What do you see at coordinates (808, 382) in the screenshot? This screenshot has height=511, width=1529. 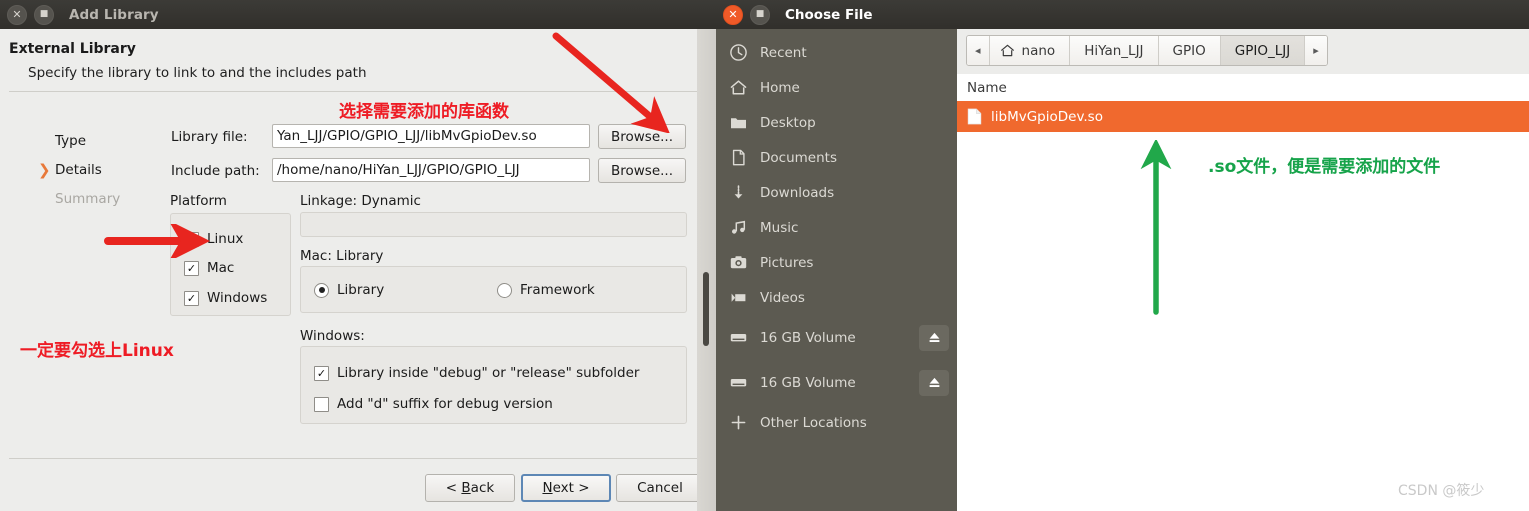 I see `sidebar-item-label: 16 GB Volume` at bounding box center [808, 382].